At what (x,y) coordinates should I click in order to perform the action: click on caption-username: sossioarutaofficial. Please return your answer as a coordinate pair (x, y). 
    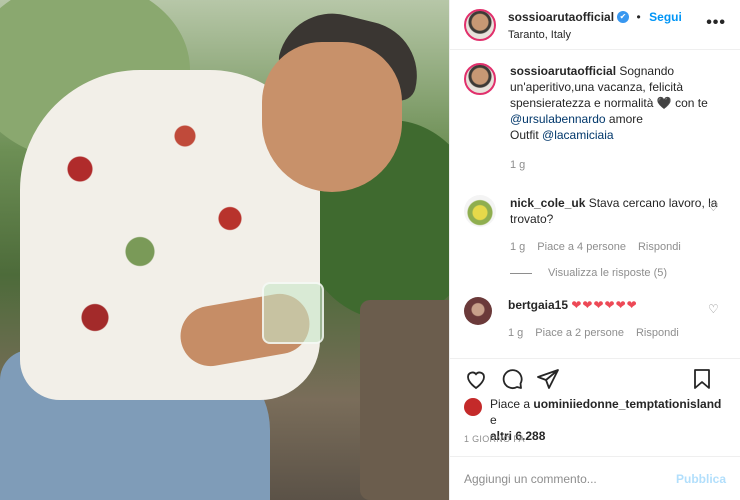
    Looking at the image, I should click on (563, 71).